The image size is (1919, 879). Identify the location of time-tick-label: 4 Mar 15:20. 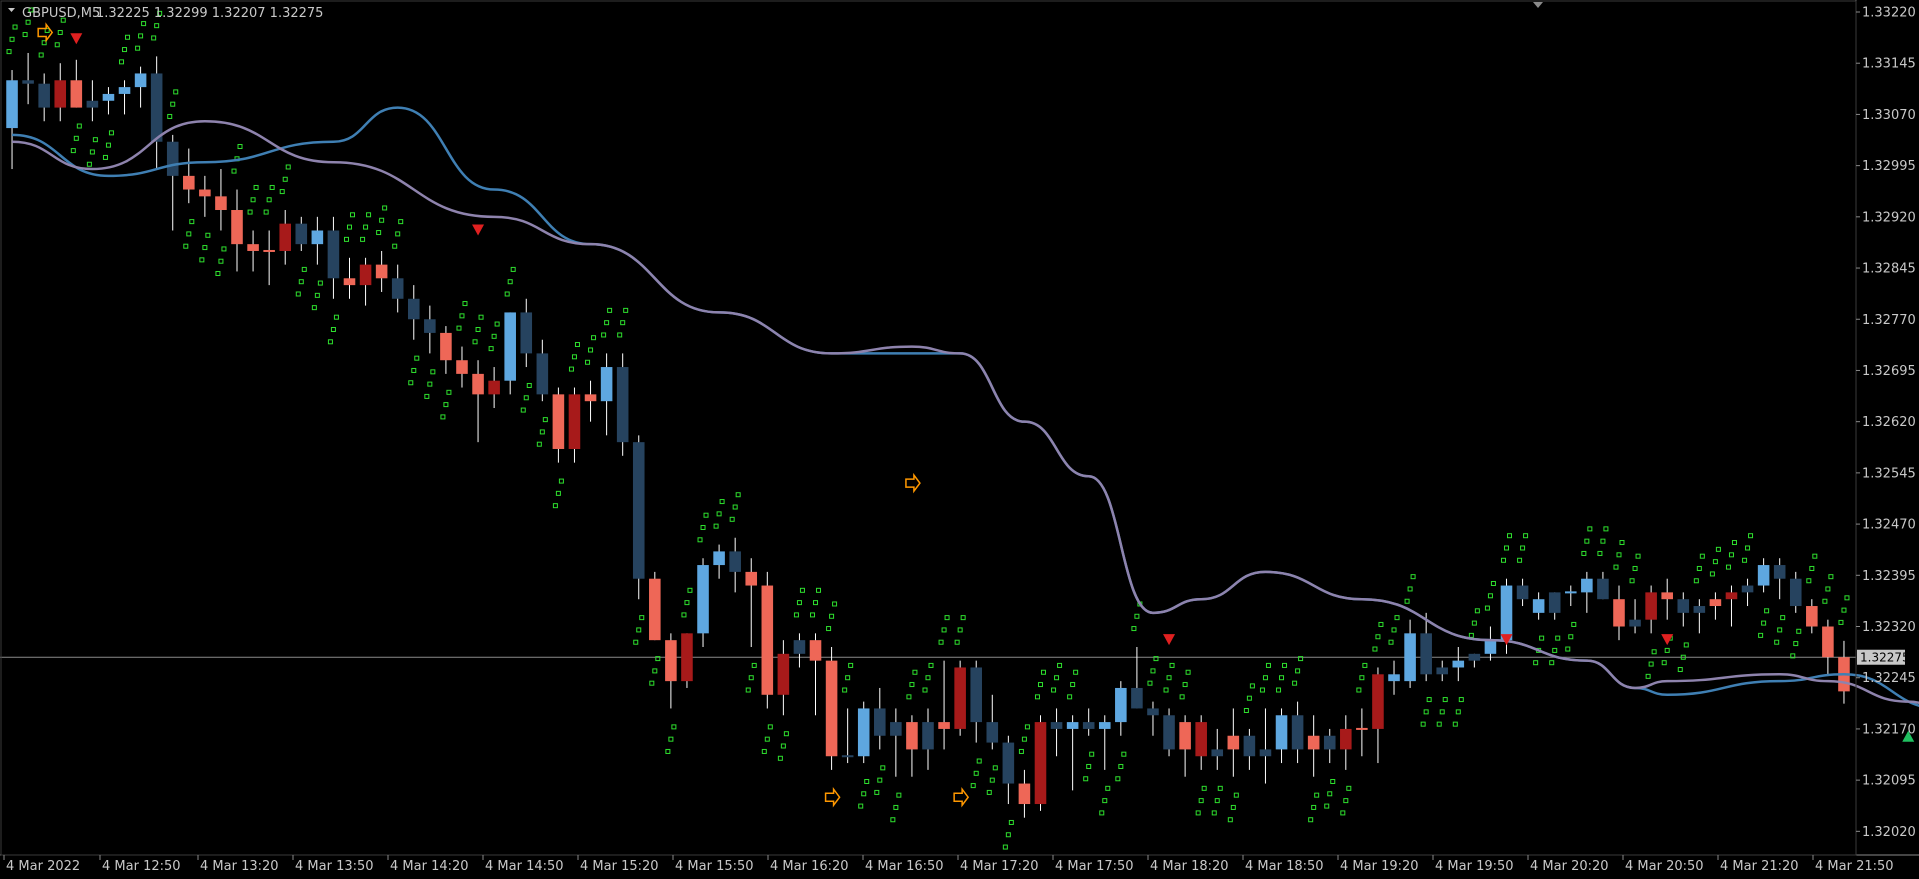
(619, 866).